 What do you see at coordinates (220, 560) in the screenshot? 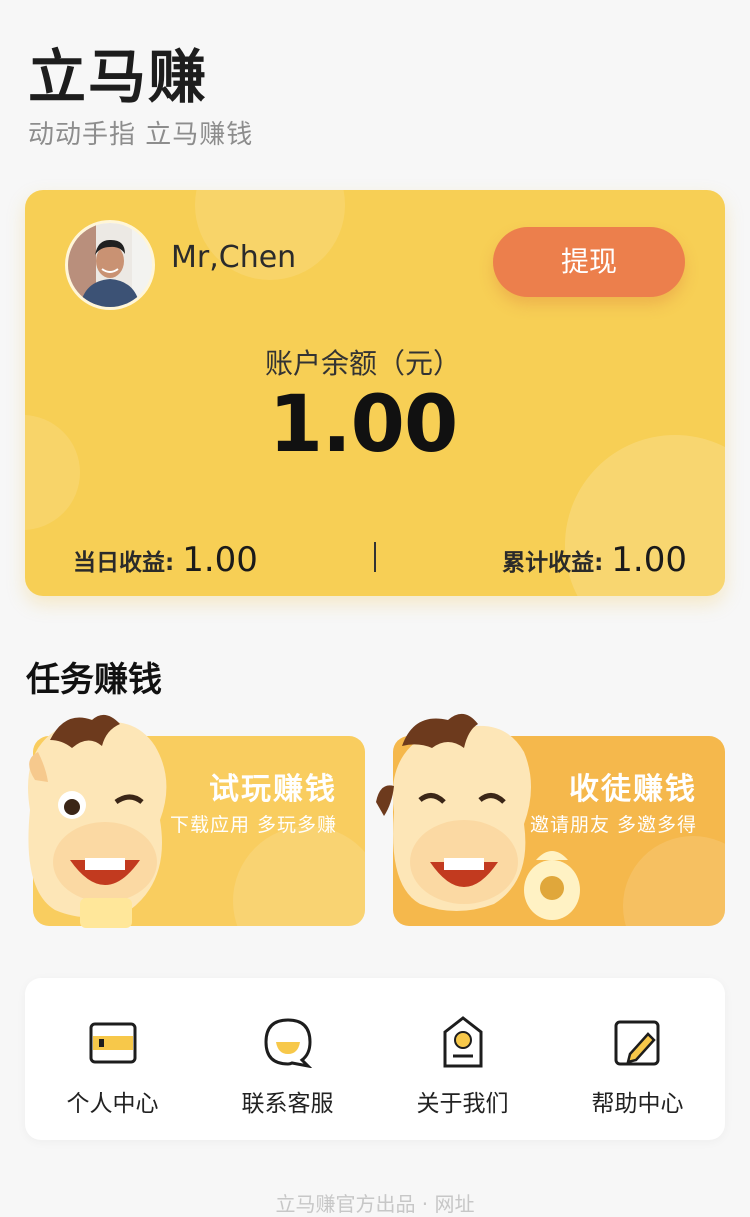
I see `today-earnings-value: 1.00` at bounding box center [220, 560].